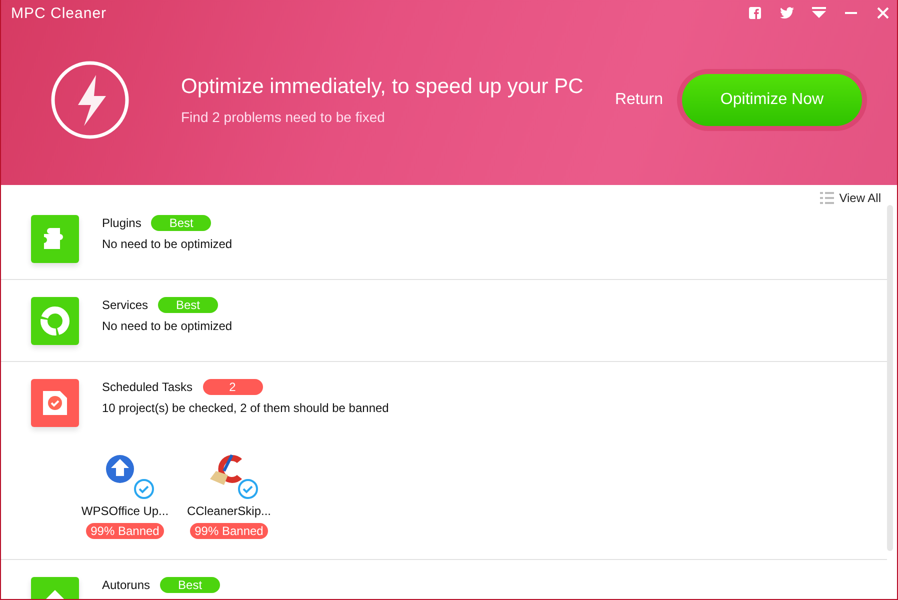 This screenshot has height=600, width=898. What do you see at coordinates (147, 387) in the screenshot?
I see `category-name: Scheduled Tasks` at bounding box center [147, 387].